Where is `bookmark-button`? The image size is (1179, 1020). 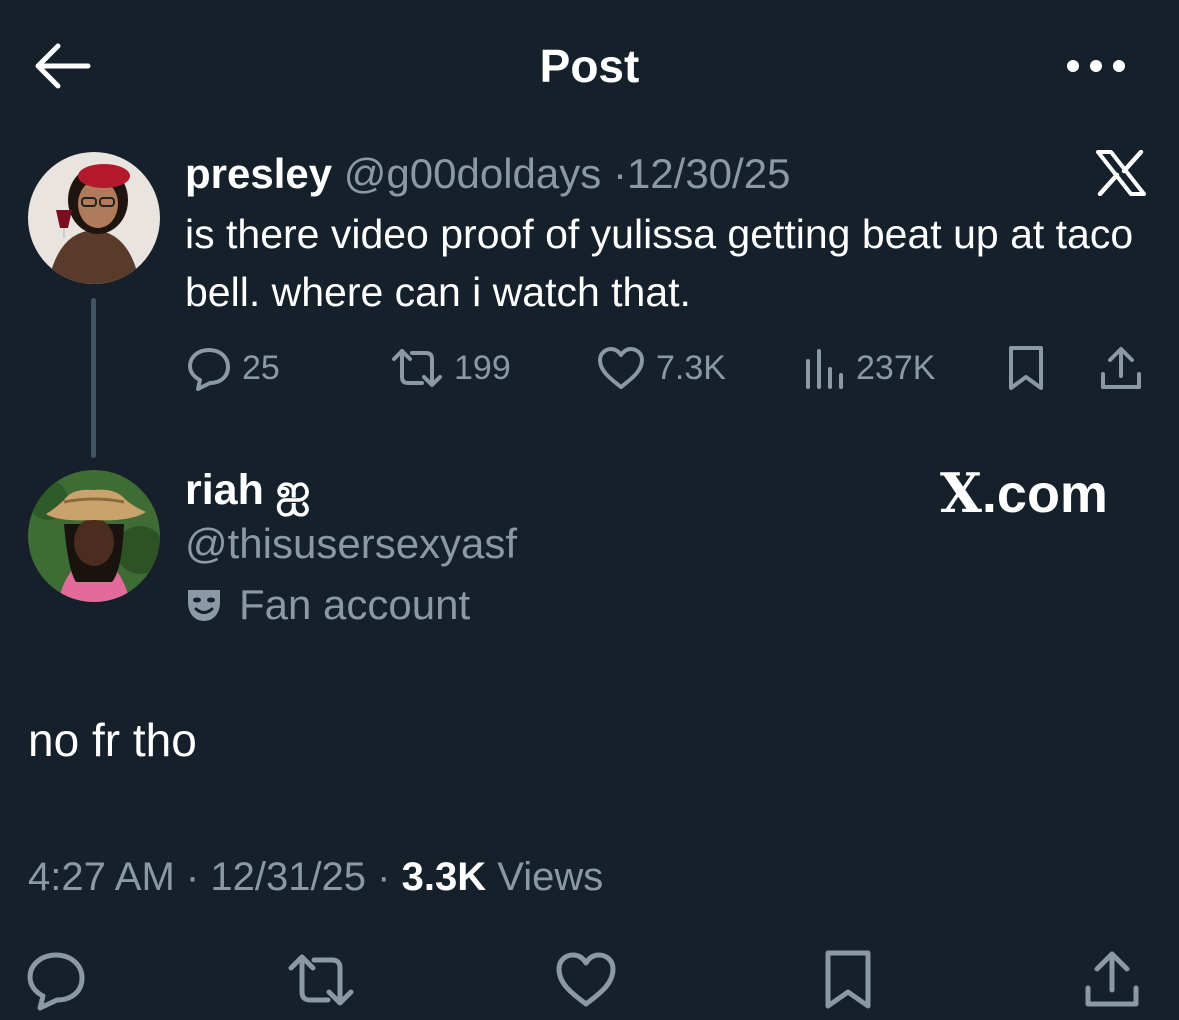 bookmark-button is located at coordinates (852, 980).